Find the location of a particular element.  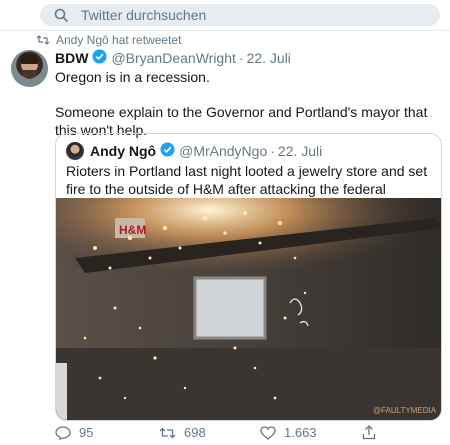

store-sign-text: H&M is located at coordinates (132, 230).